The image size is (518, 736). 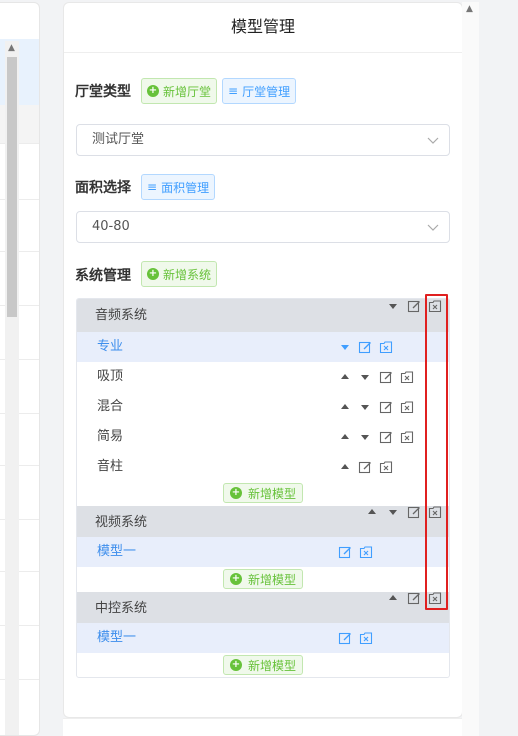 I want to click on add-system-label: 新增系统, so click(x=187, y=274).